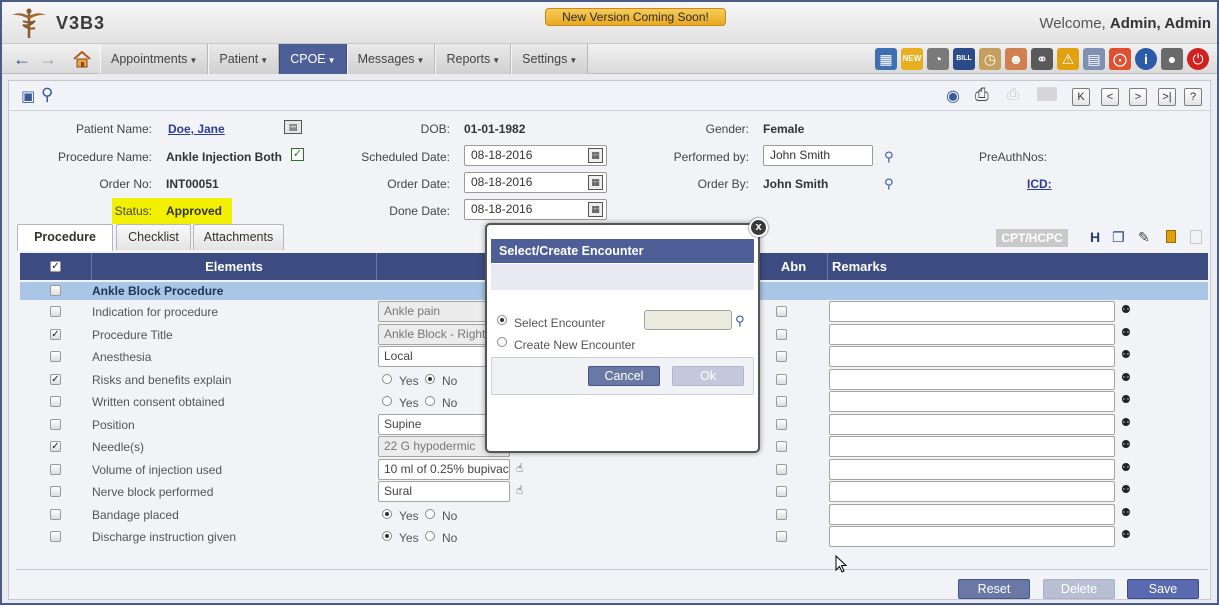 Image resolution: width=1219 pixels, height=605 pixels. I want to click on warning-icon: ⚠, so click(1068, 59).